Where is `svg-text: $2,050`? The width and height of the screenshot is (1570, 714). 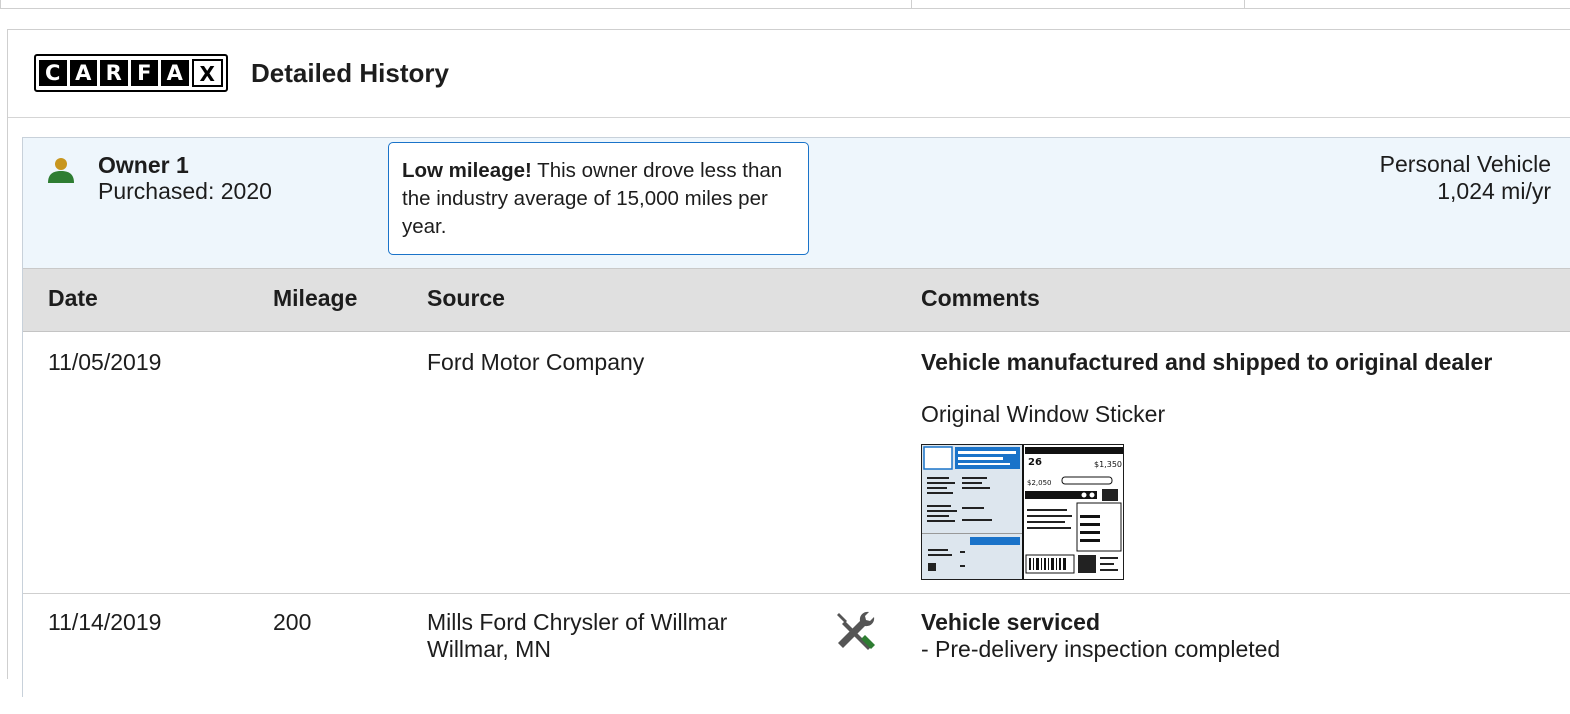
svg-text: $2,050 is located at coordinates (1039, 483).